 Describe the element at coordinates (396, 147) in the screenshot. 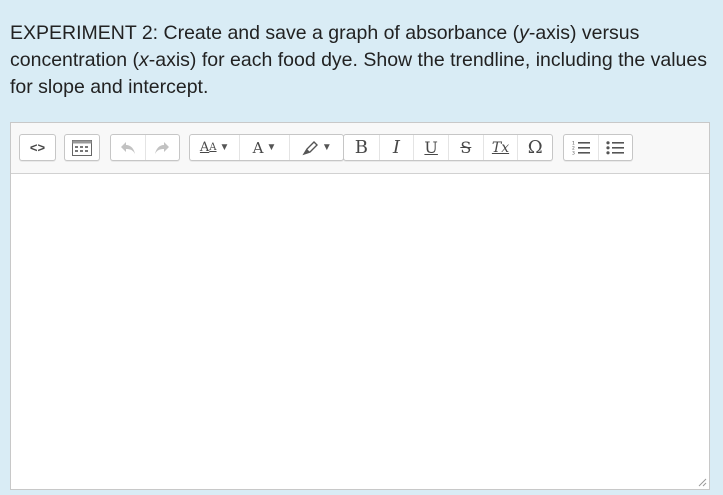

I see `italic-button: I` at that location.